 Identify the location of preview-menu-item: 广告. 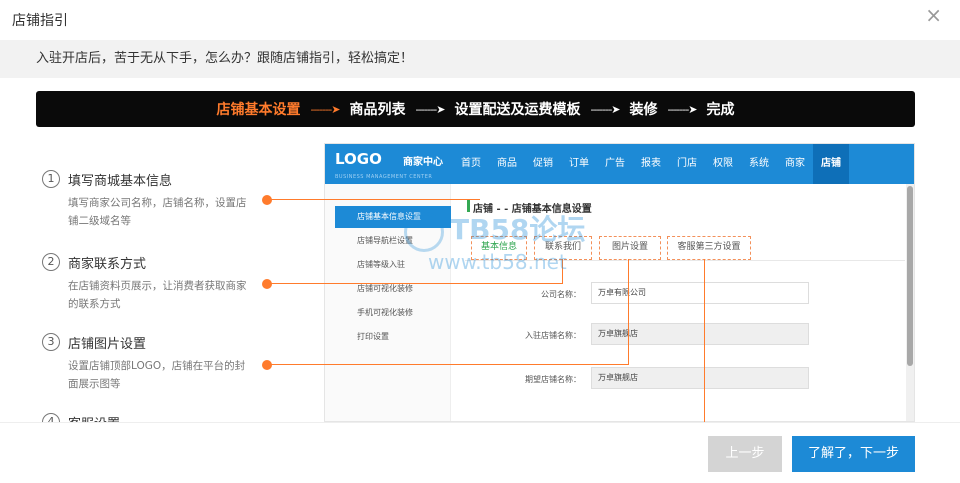
(615, 163).